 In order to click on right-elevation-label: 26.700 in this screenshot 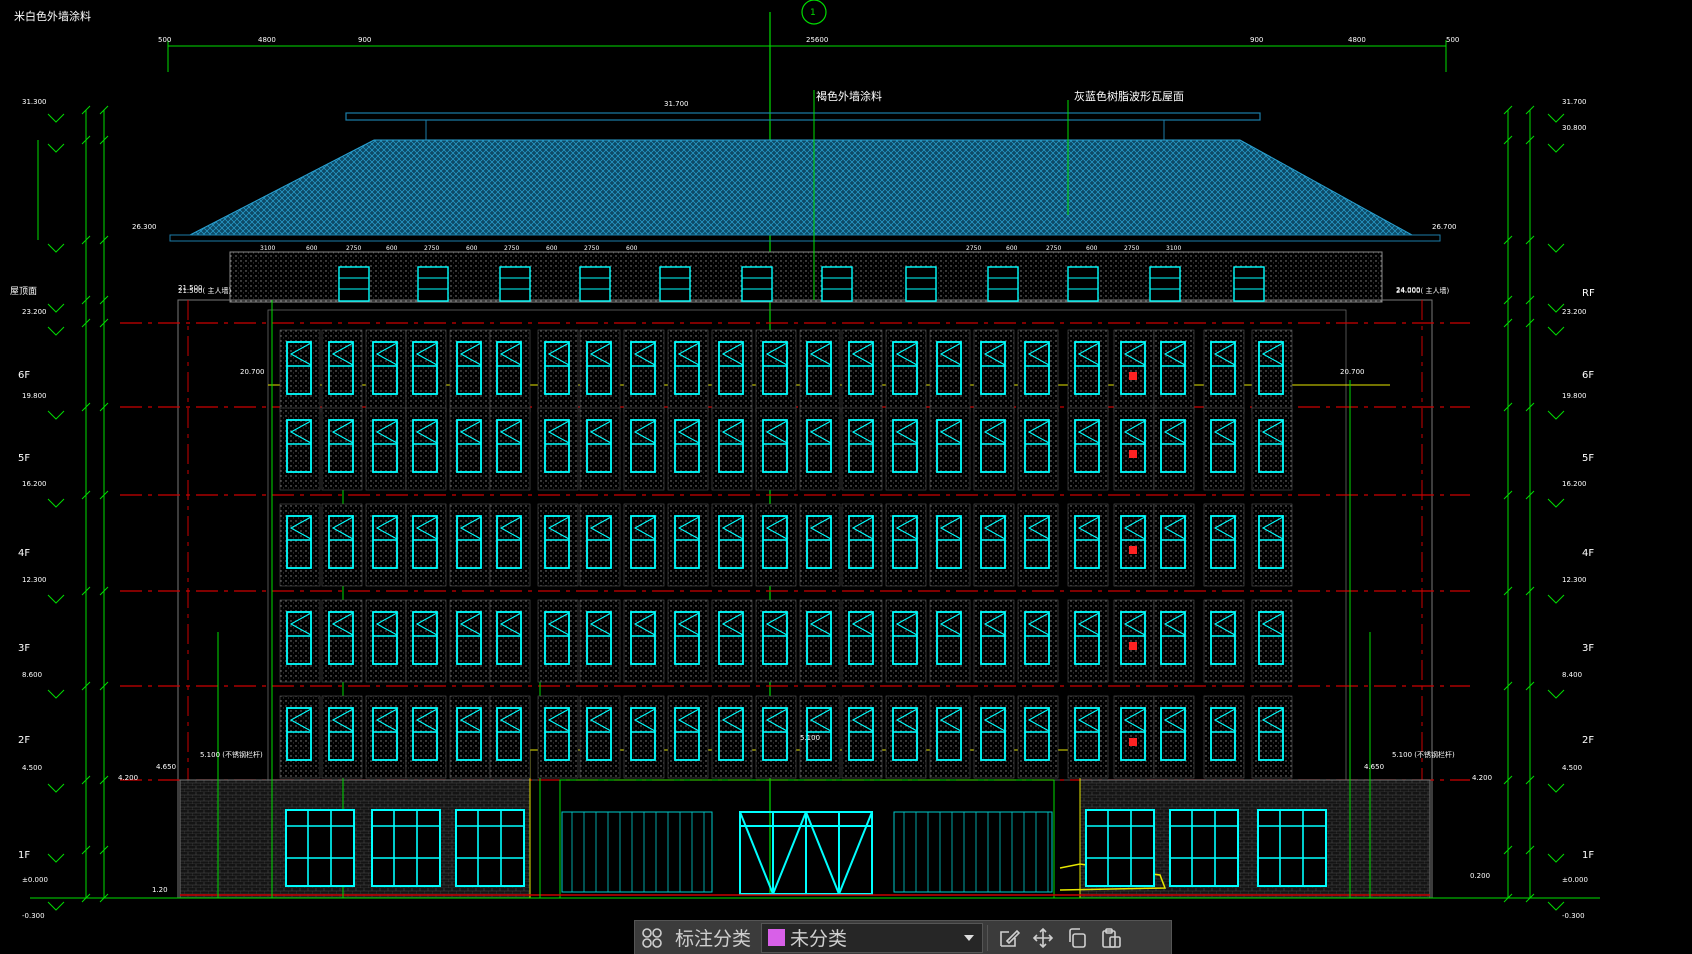, I will do `click(1444, 227)`.